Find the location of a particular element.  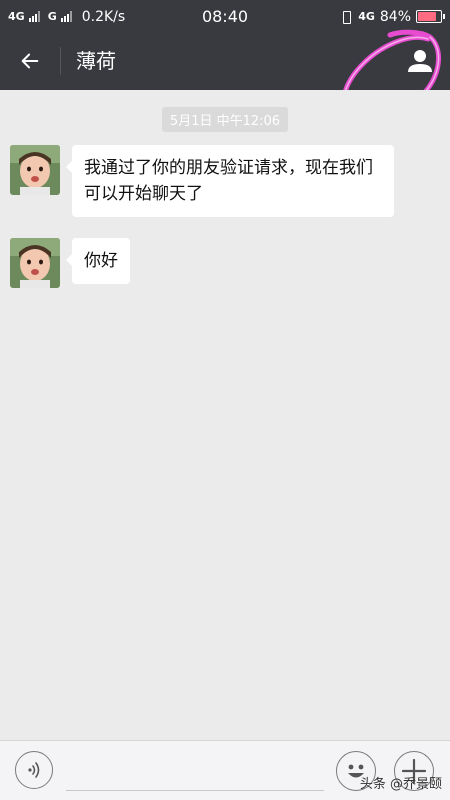

vibrate-icon is located at coordinates (346, 17).